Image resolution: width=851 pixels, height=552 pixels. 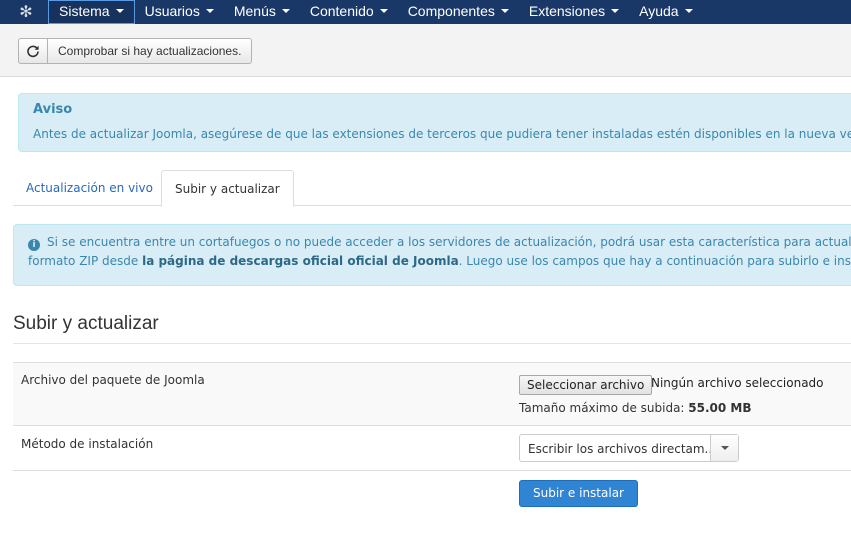 I want to click on max-size-label: Tamaño máximo de subida:, so click(x=604, y=408).